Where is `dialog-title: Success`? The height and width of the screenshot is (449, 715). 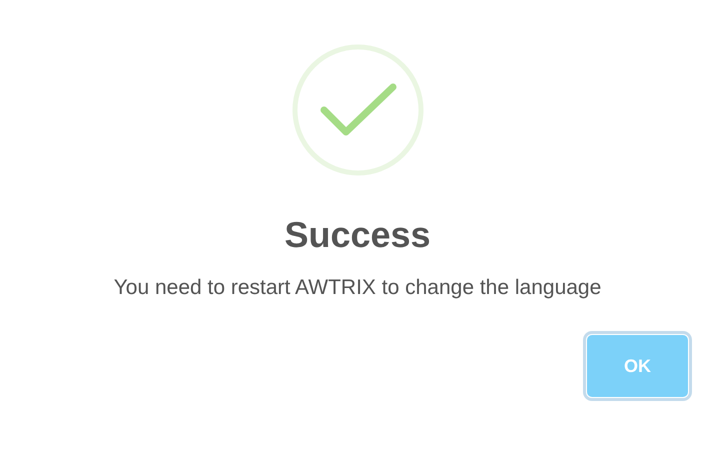
dialog-title: Success is located at coordinates (357, 235).